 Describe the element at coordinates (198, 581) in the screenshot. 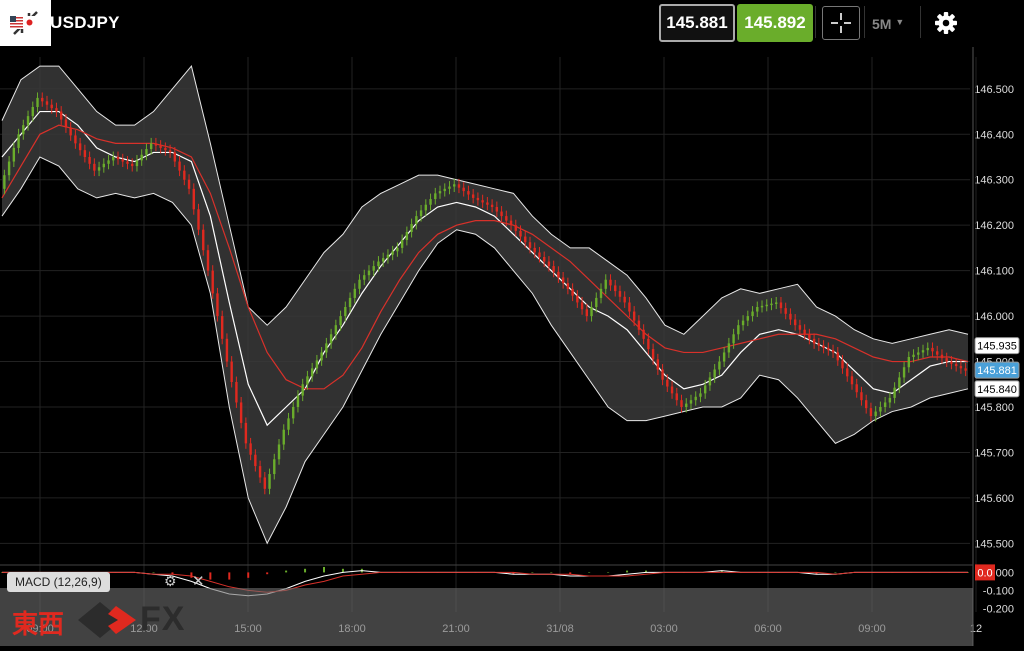

I see `macd-remove-icon: ✕` at that location.